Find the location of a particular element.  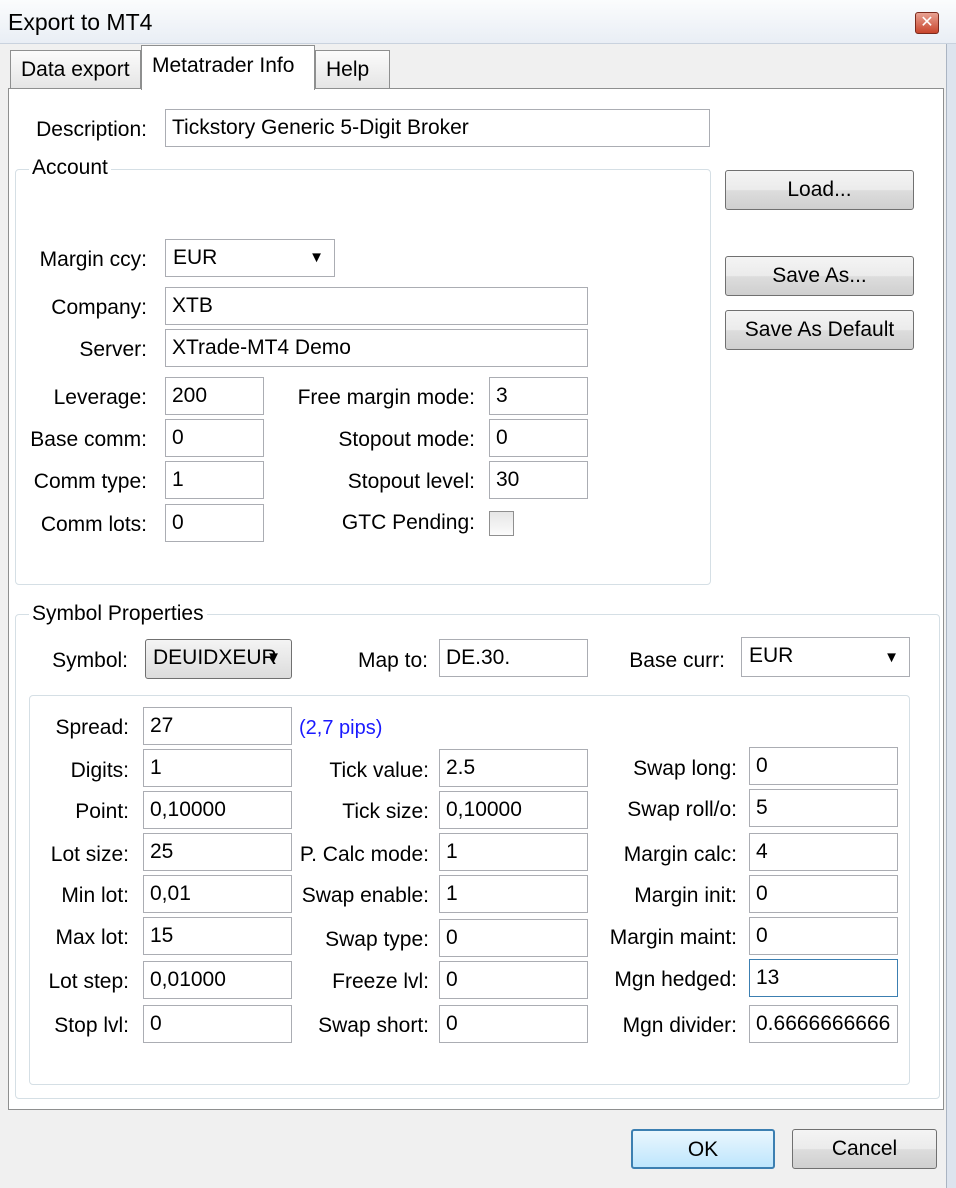

margin-ccy-label: Margin ccy: is located at coordinates (93, 259).